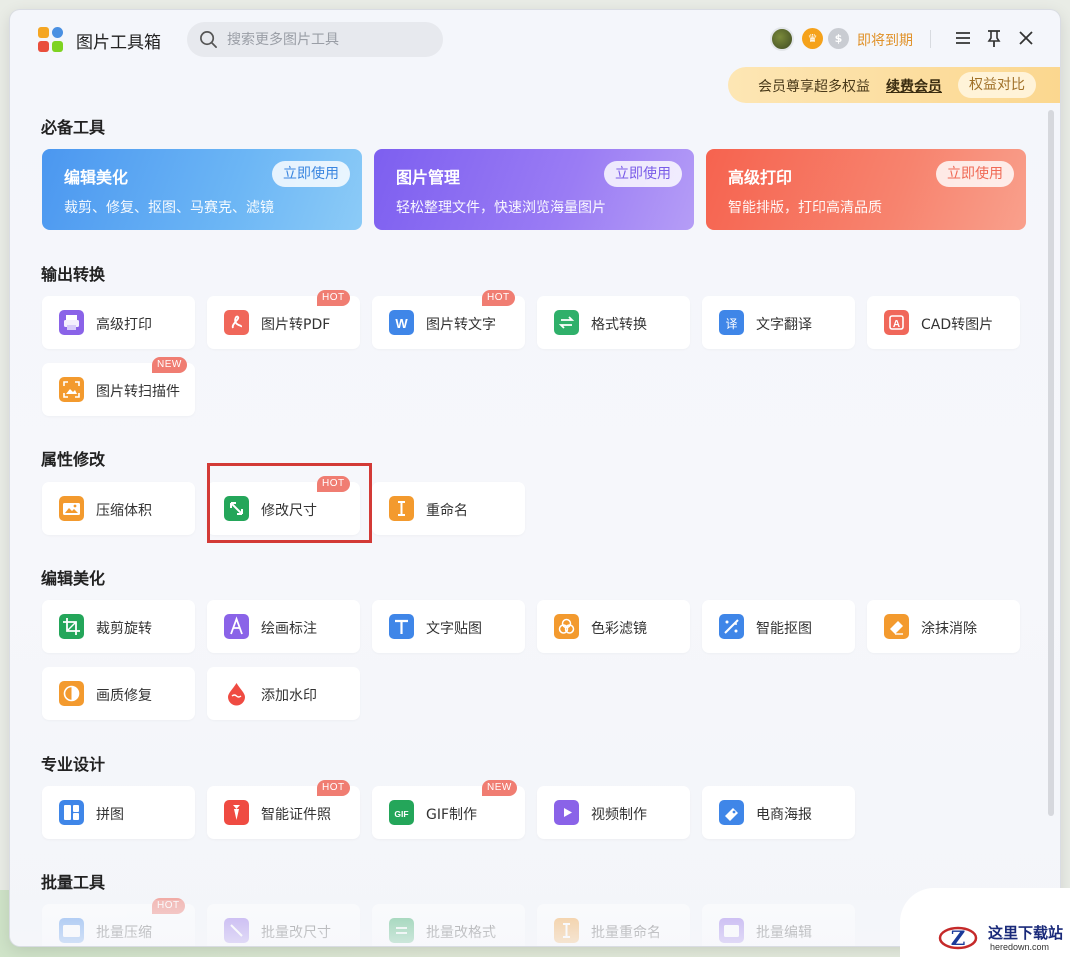 The height and width of the screenshot is (957, 1070). Describe the element at coordinates (71, 693) in the screenshot. I see `quality-icon` at that location.